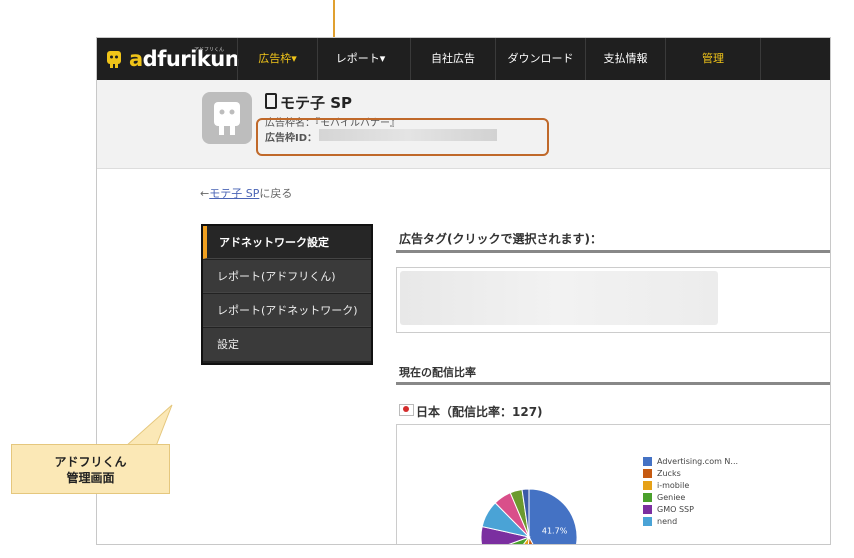 This screenshot has height=558, width=854. Describe the element at coordinates (406, 410) in the screenshot. I see `japan-flag-icon` at that location.